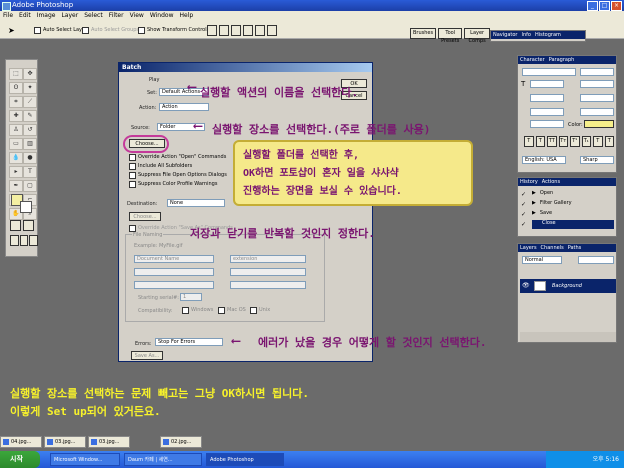 The width and height of the screenshot is (624, 468). I want to click on slice-tool-icon: ⟋, so click(30, 102).